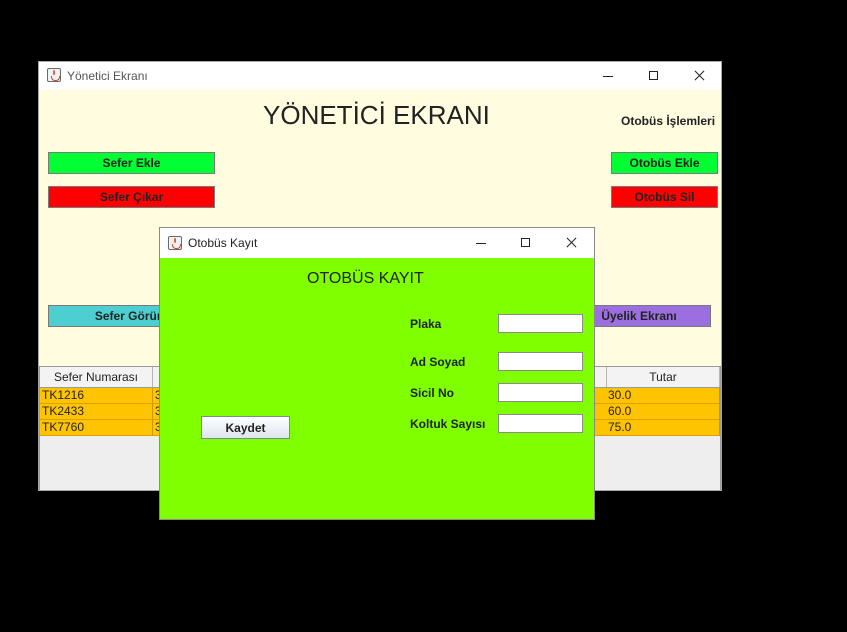 The width and height of the screenshot is (847, 632). Describe the element at coordinates (380, 76) in the screenshot. I see `admin-window-titlebar: Yönetici Ekranı` at that location.